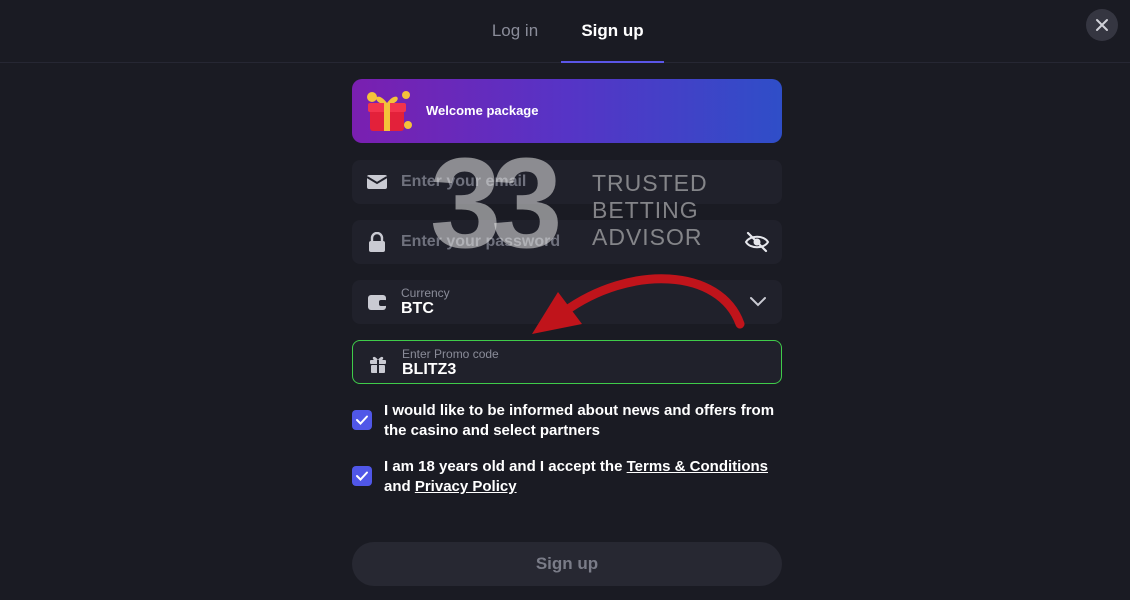 The width and height of the screenshot is (1130, 600). I want to click on auth-tabs: Log in Sign up, so click(565, 31).